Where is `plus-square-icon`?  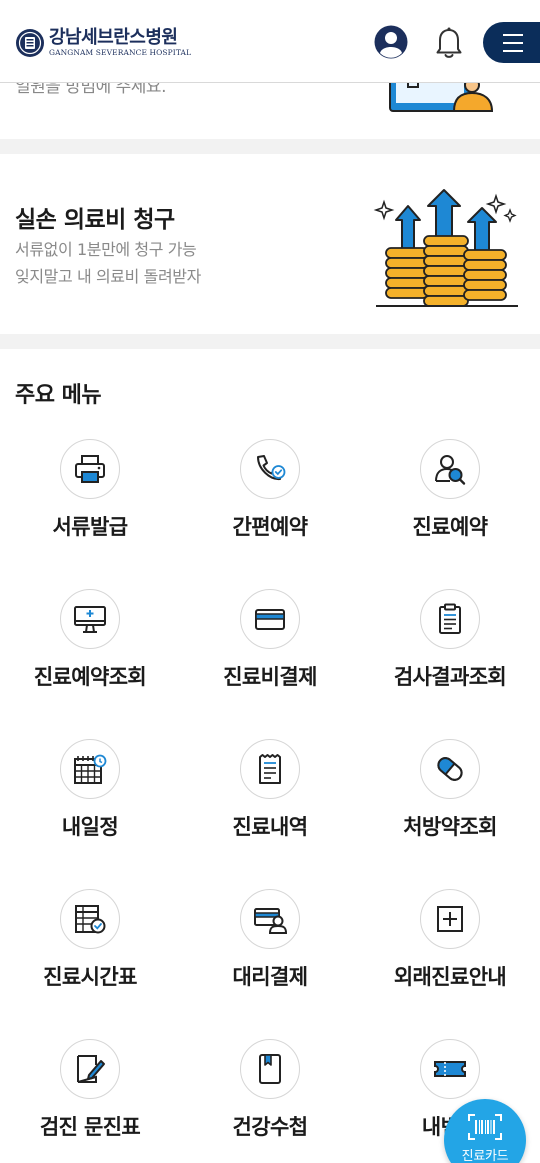 plus-square-icon is located at coordinates (450, 919).